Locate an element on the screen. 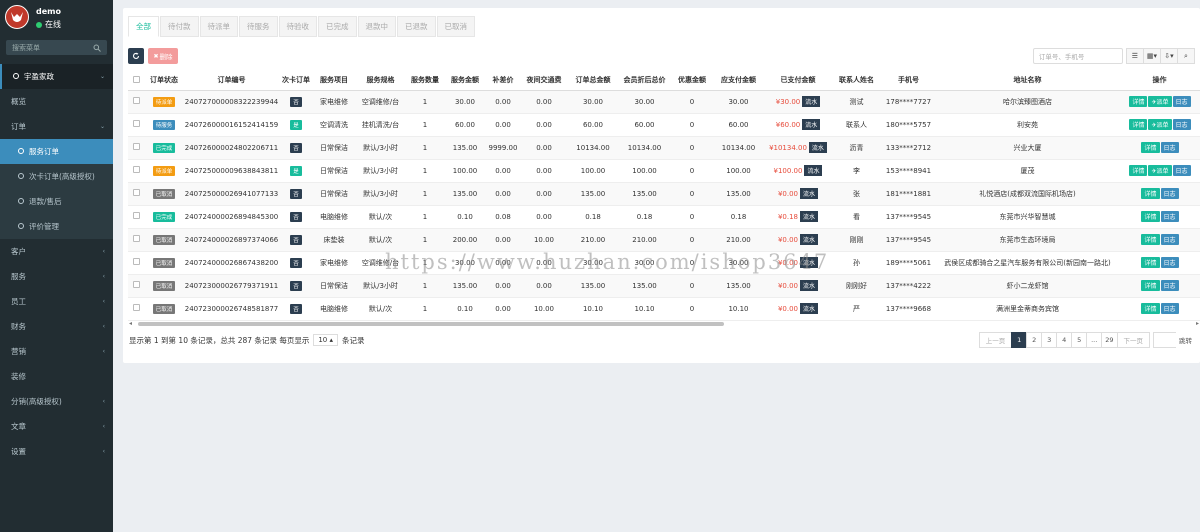 The image size is (1200, 532). columns-button: ▦▾ is located at coordinates (1151, 56).